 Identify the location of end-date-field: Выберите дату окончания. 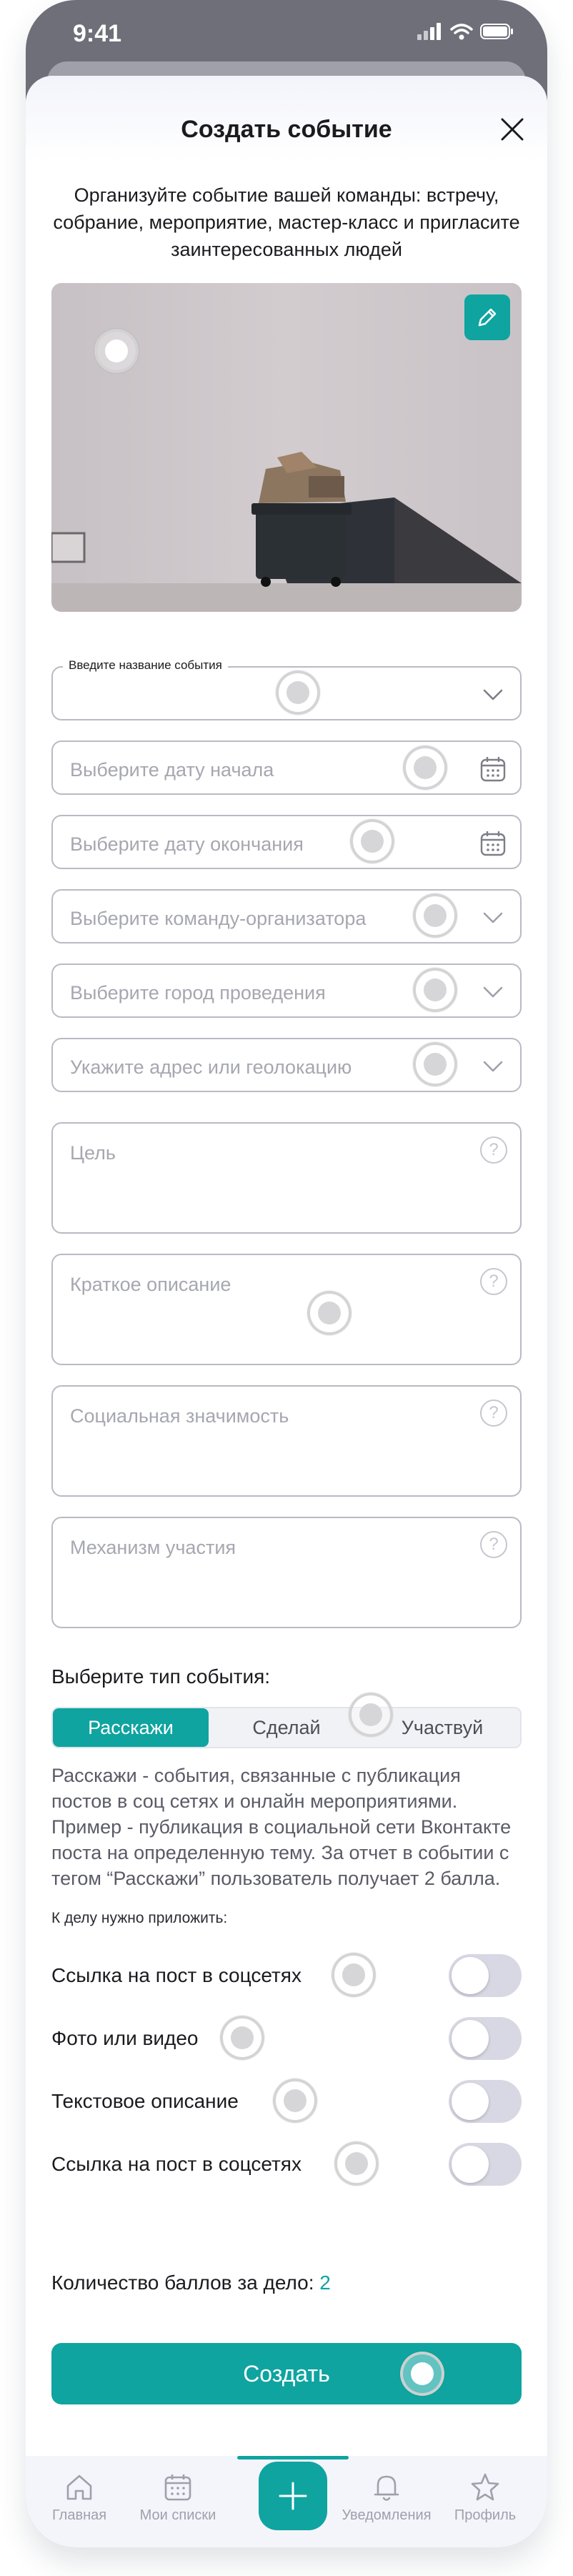
(286, 842).